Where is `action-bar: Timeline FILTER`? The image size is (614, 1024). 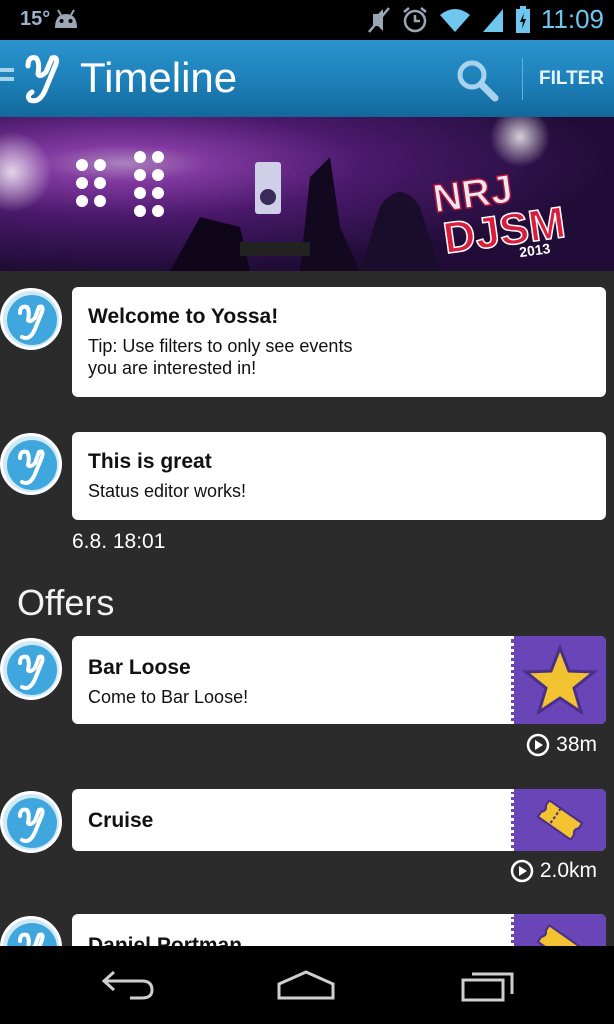
action-bar: Timeline FILTER is located at coordinates (307, 79).